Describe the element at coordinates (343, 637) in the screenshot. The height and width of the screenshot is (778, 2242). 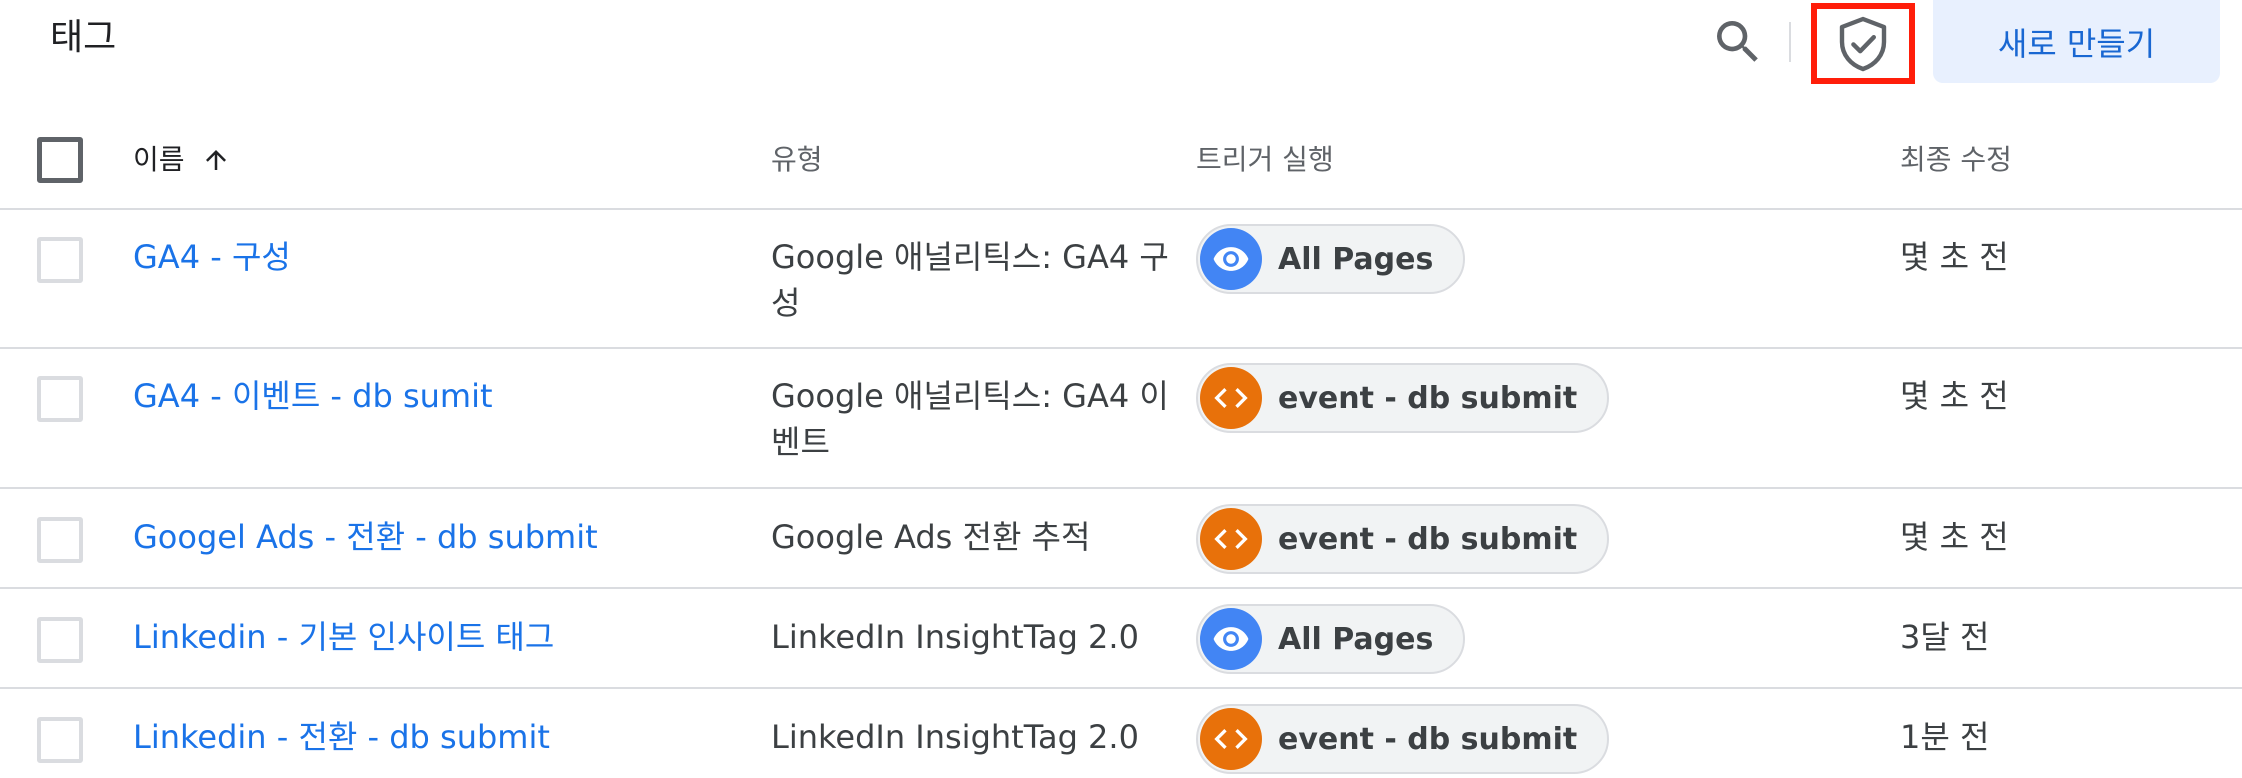
I see `tag-name-link: Linkedin - 기본 인사이트 태그` at that location.